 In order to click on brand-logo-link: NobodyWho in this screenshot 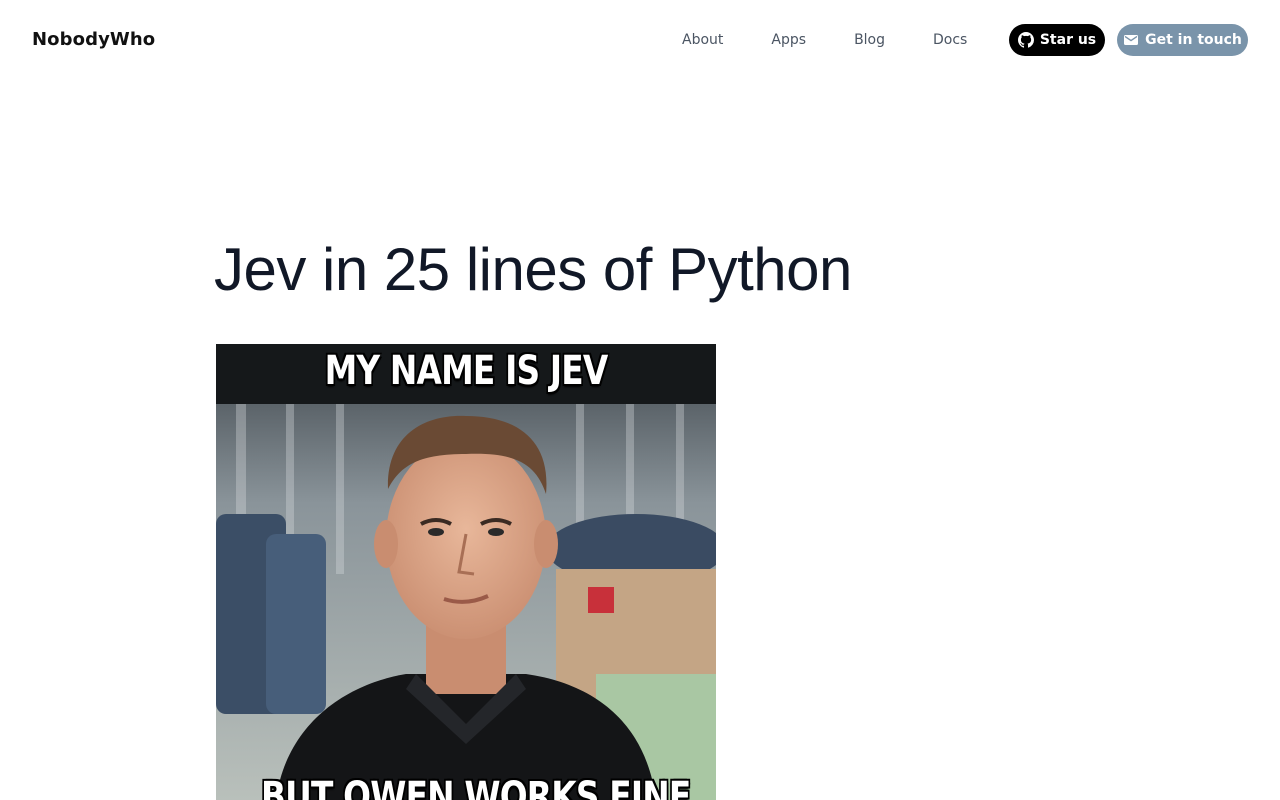, I will do `click(93, 40)`.